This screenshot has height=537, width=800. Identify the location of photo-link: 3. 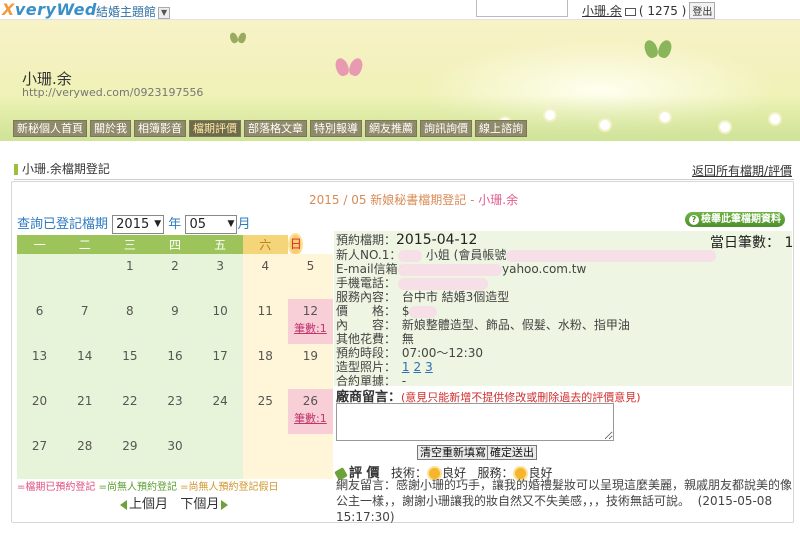
(429, 367).